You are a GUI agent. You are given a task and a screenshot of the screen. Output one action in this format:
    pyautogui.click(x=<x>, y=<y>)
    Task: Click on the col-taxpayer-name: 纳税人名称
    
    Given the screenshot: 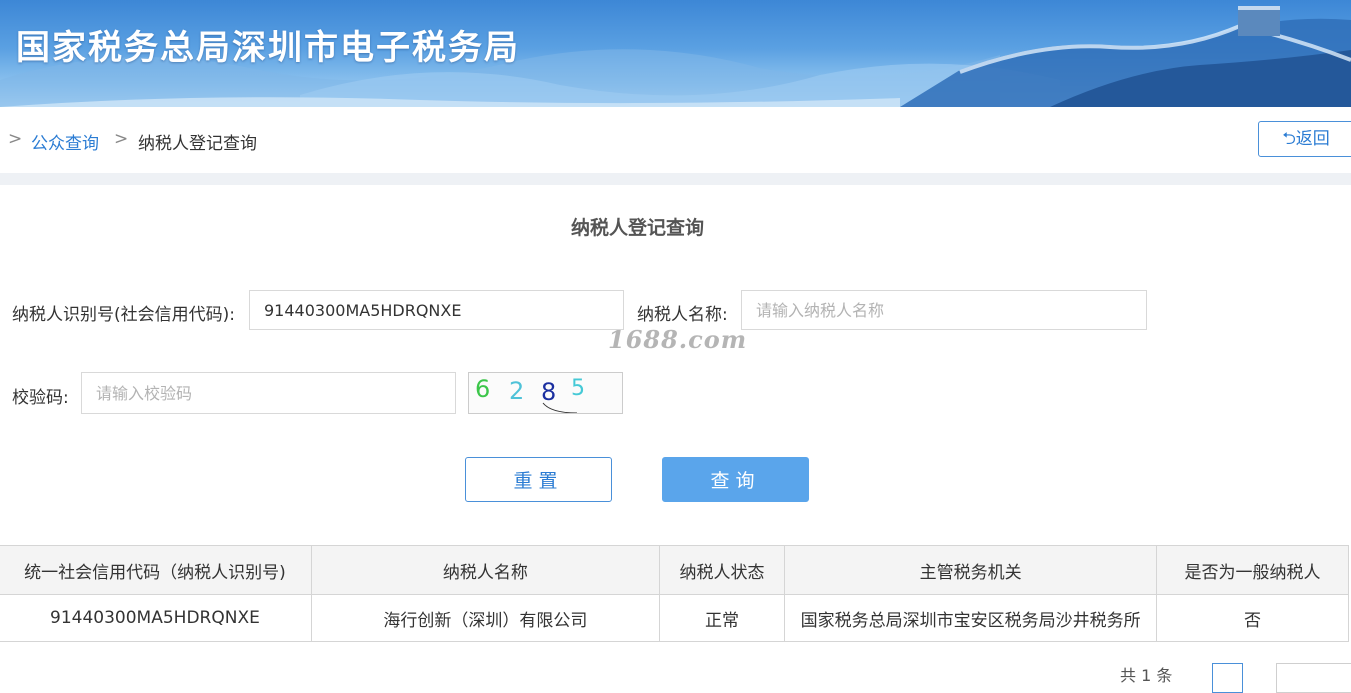 What is the action you would take?
    pyautogui.click(x=485, y=570)
    